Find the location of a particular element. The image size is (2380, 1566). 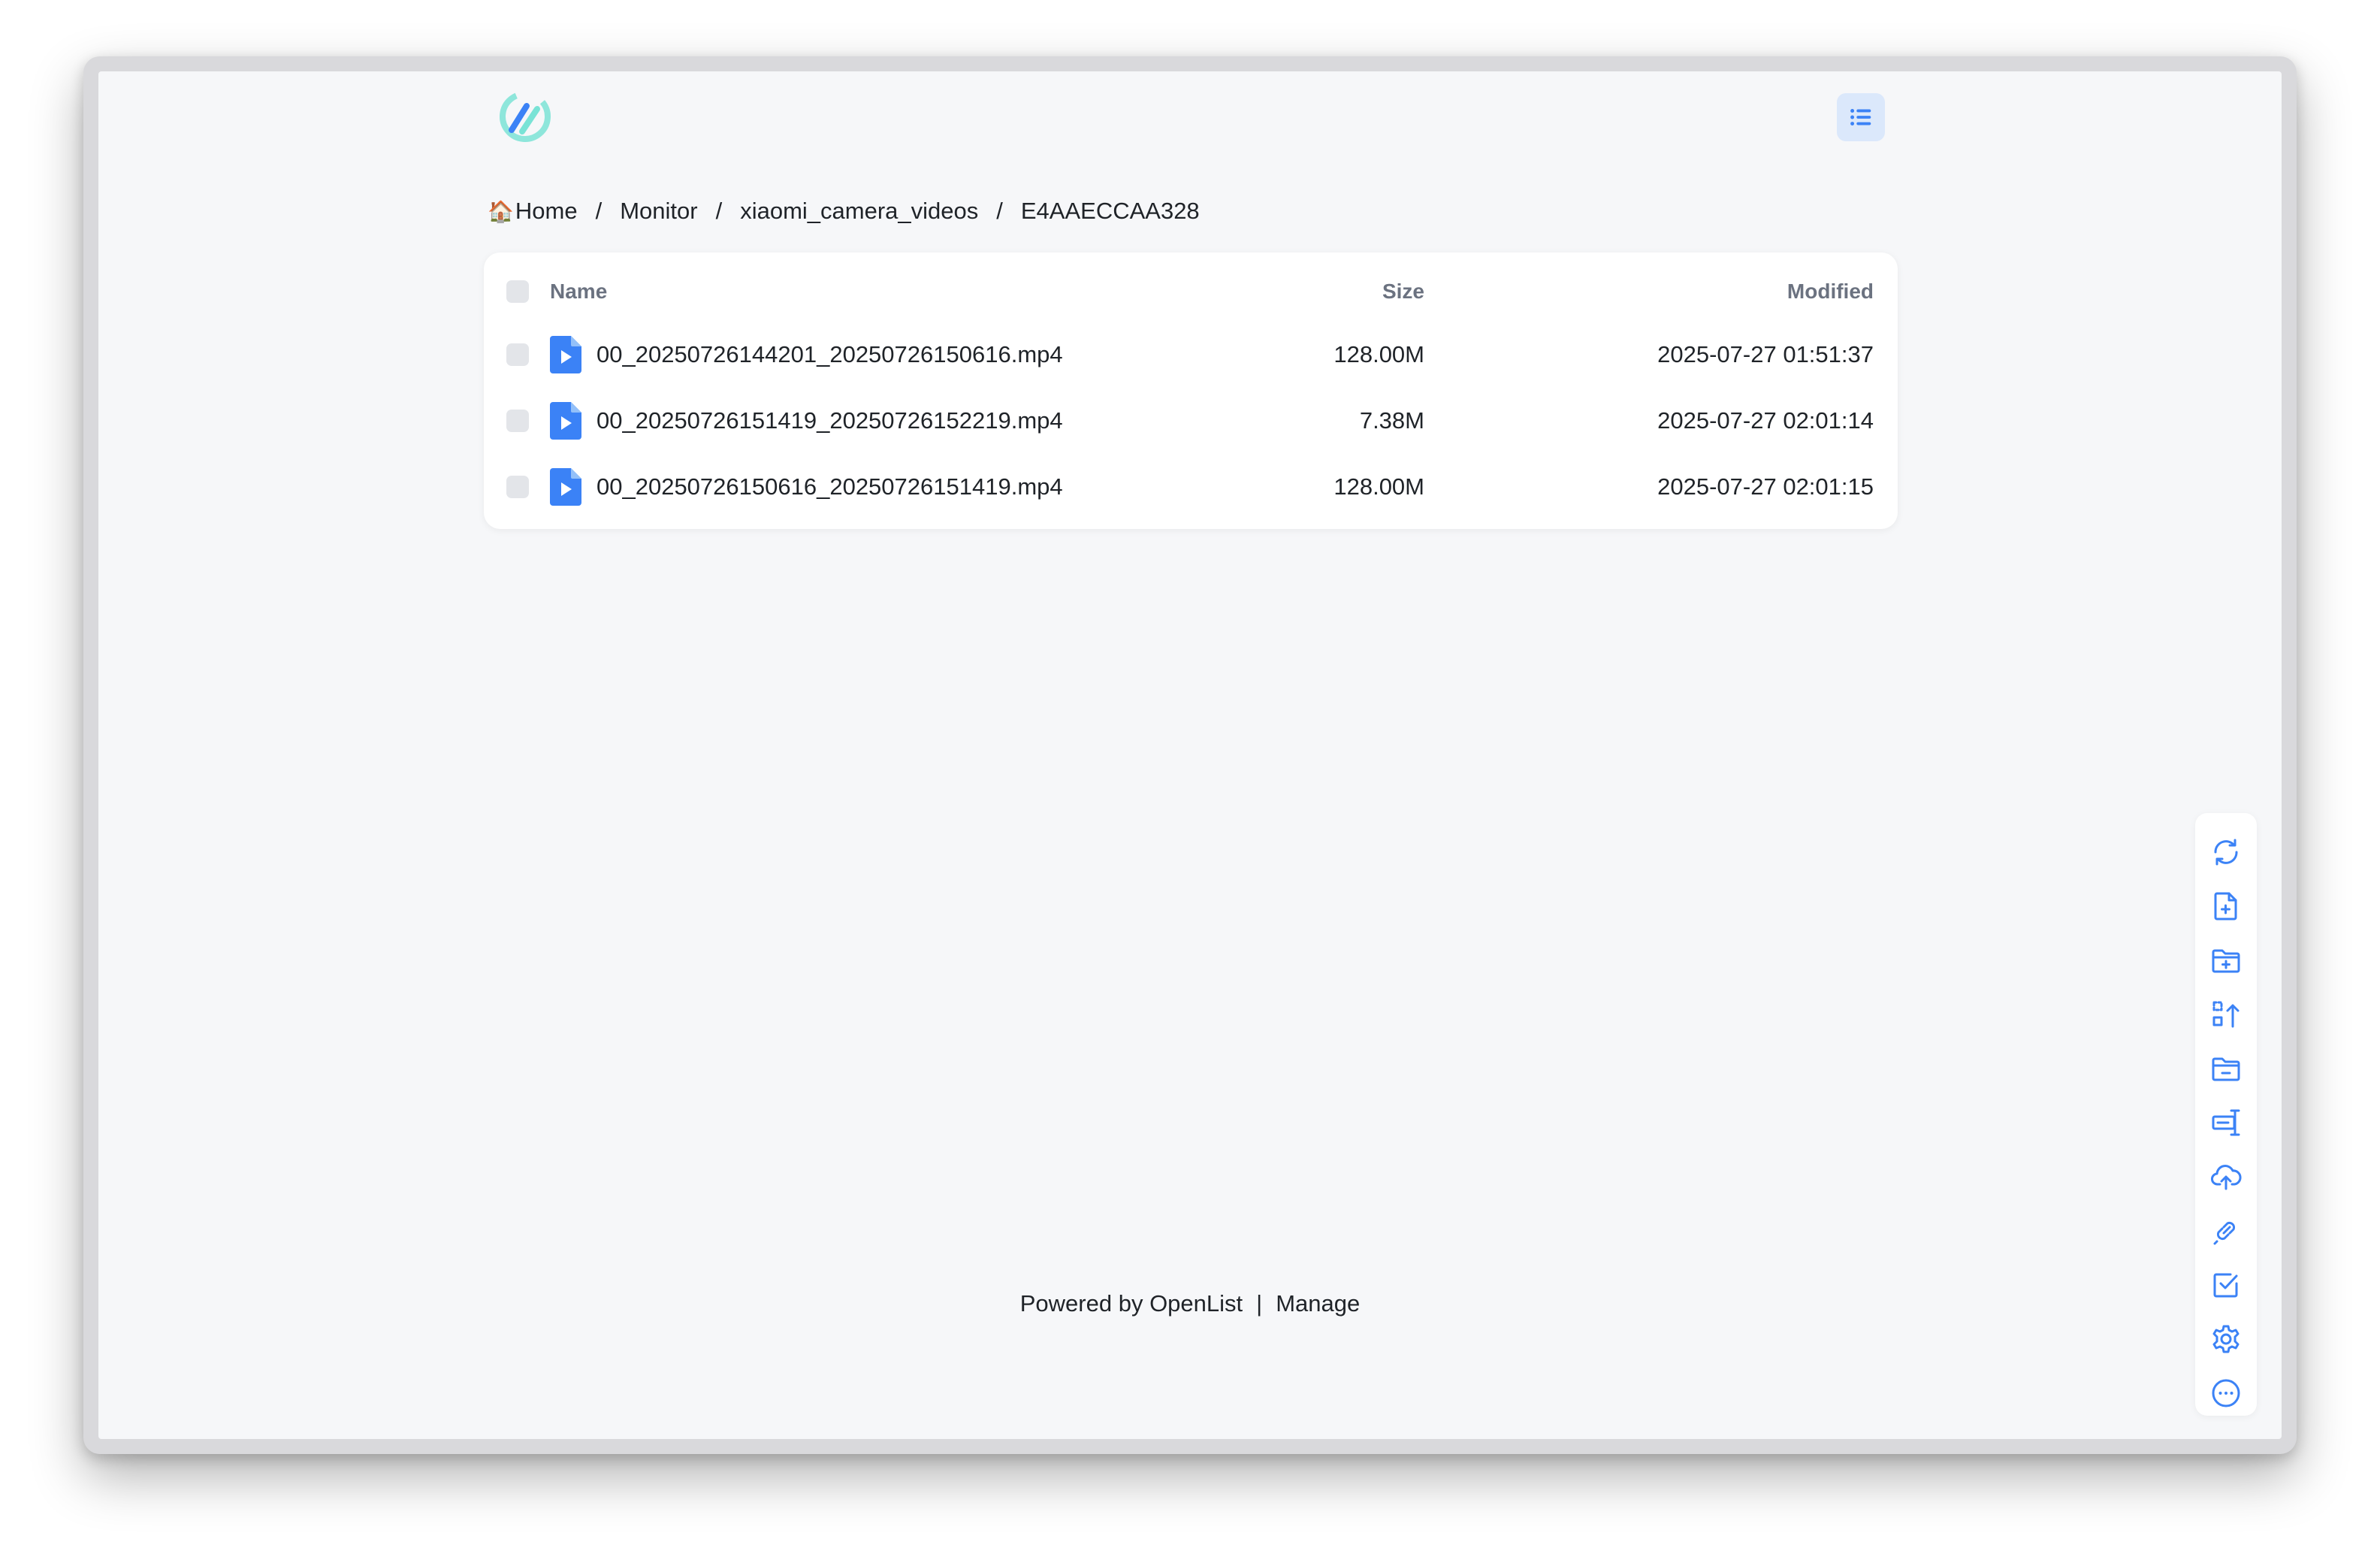

file-modified: 2025-07-27 02:01:15 is located at coordinates (1765, 487).